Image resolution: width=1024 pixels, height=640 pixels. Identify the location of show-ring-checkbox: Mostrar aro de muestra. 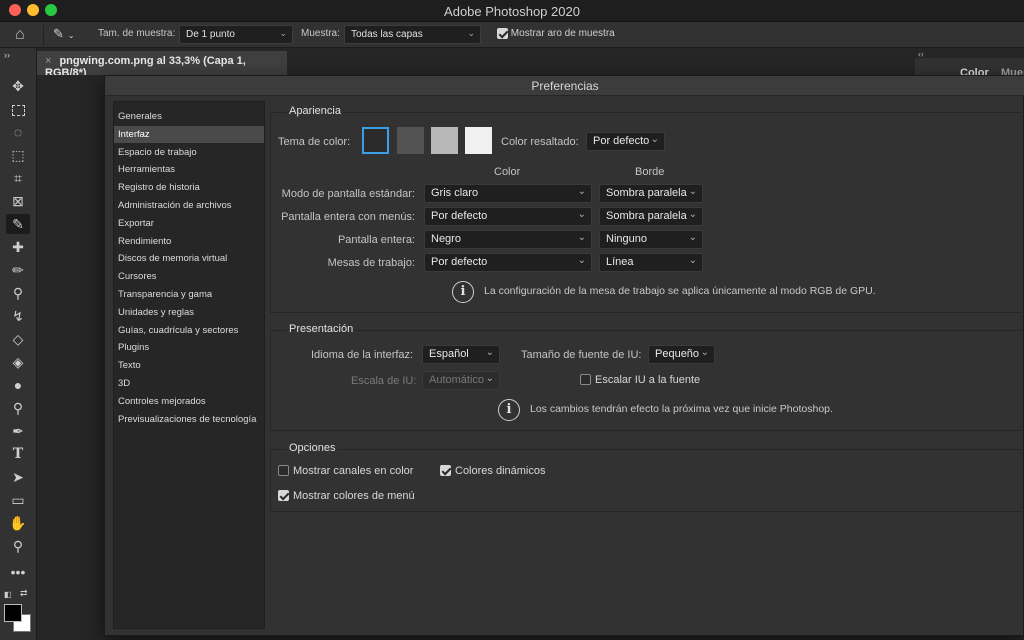
(556, 33).